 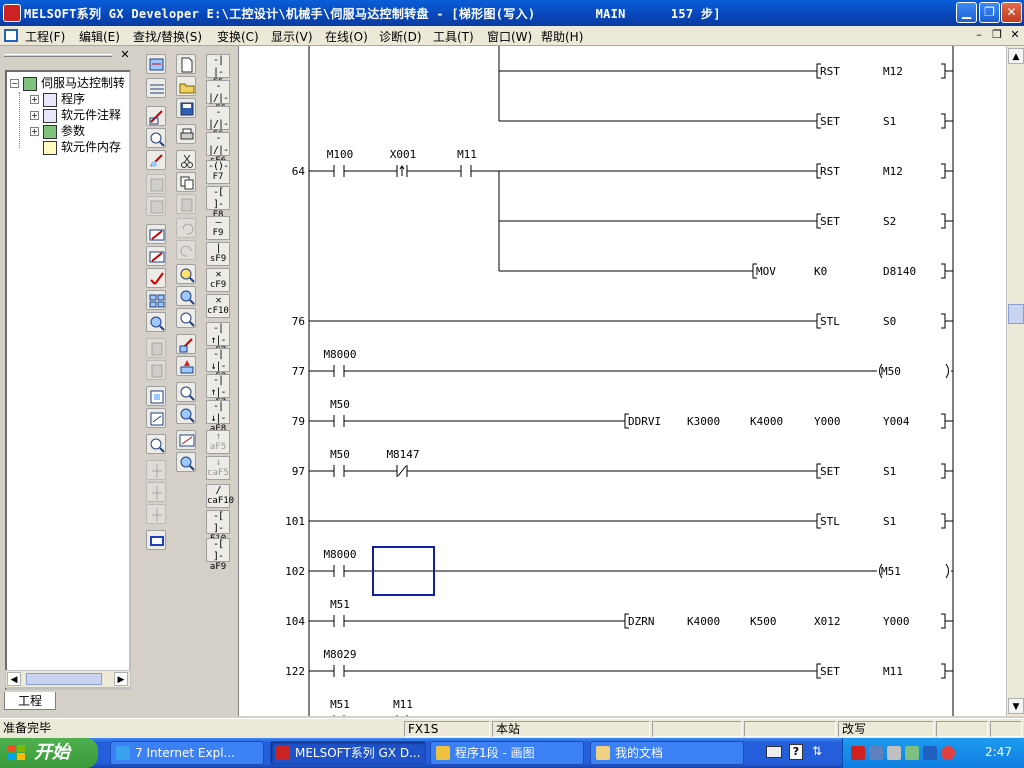 I want to click on scroll-up-icon: ▲, so click(x=1016, y=56).